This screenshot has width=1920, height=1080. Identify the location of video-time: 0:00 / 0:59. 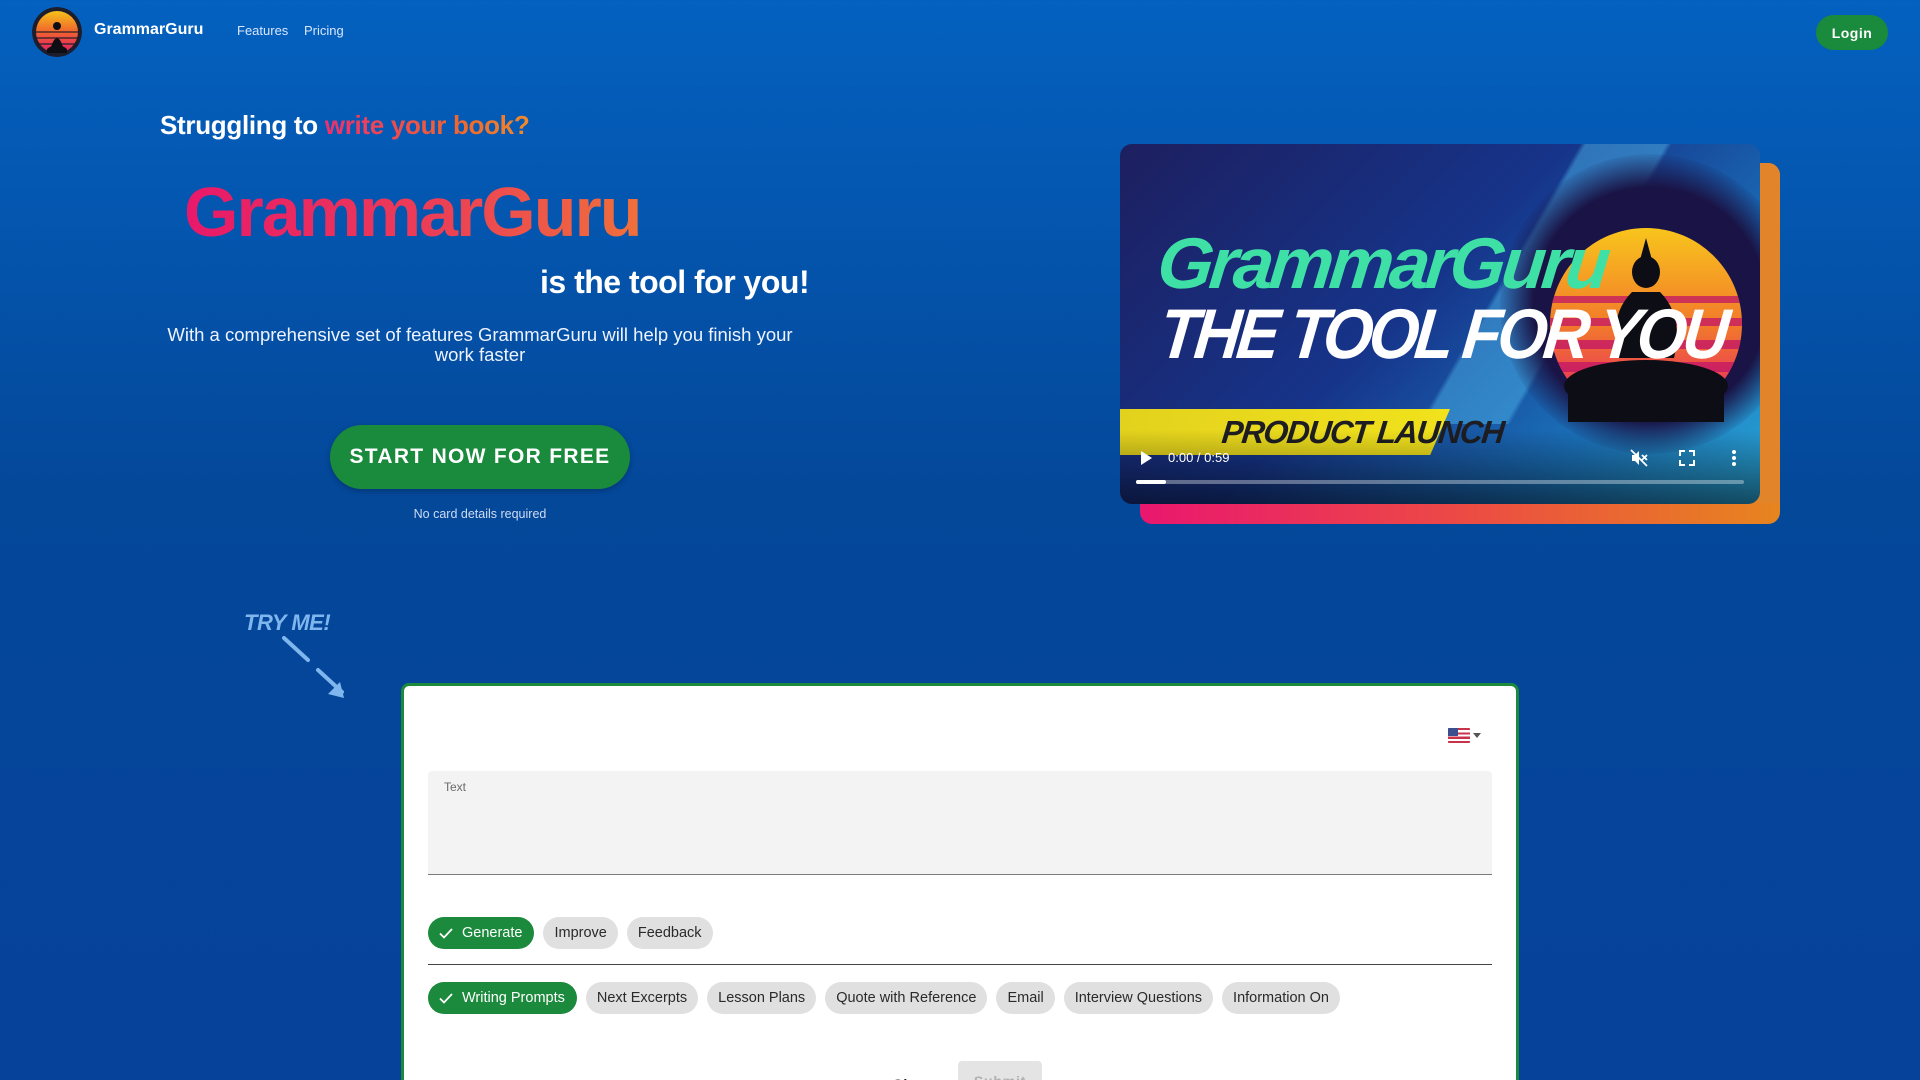
(1199, 457).